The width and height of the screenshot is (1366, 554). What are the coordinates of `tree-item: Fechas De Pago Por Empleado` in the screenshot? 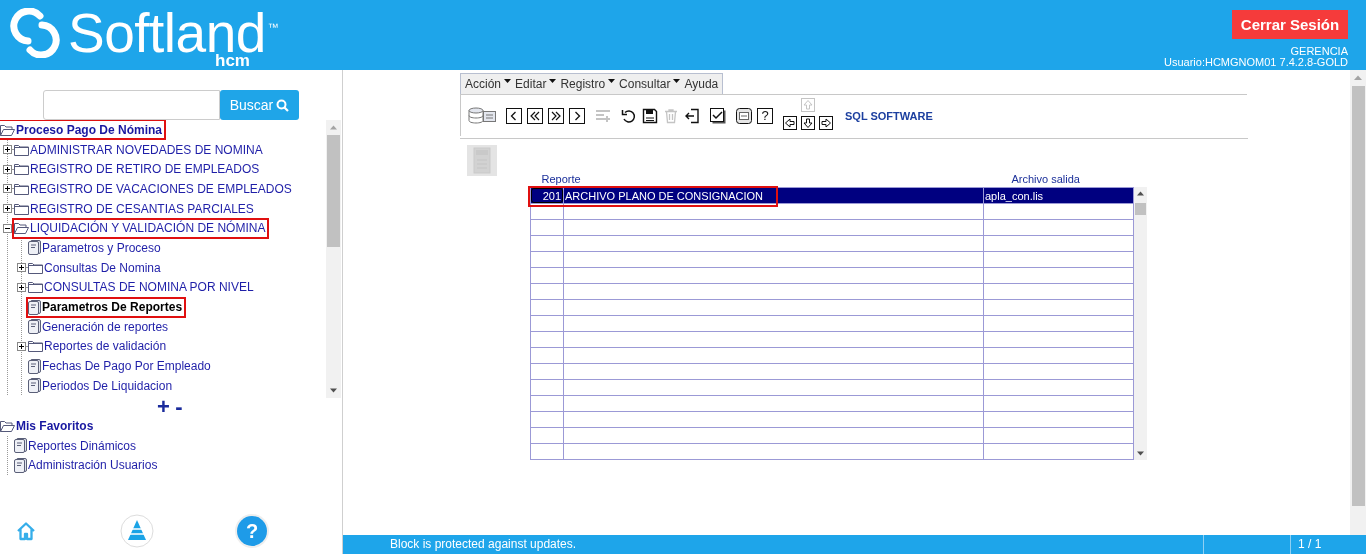 It's located at (120, 366).